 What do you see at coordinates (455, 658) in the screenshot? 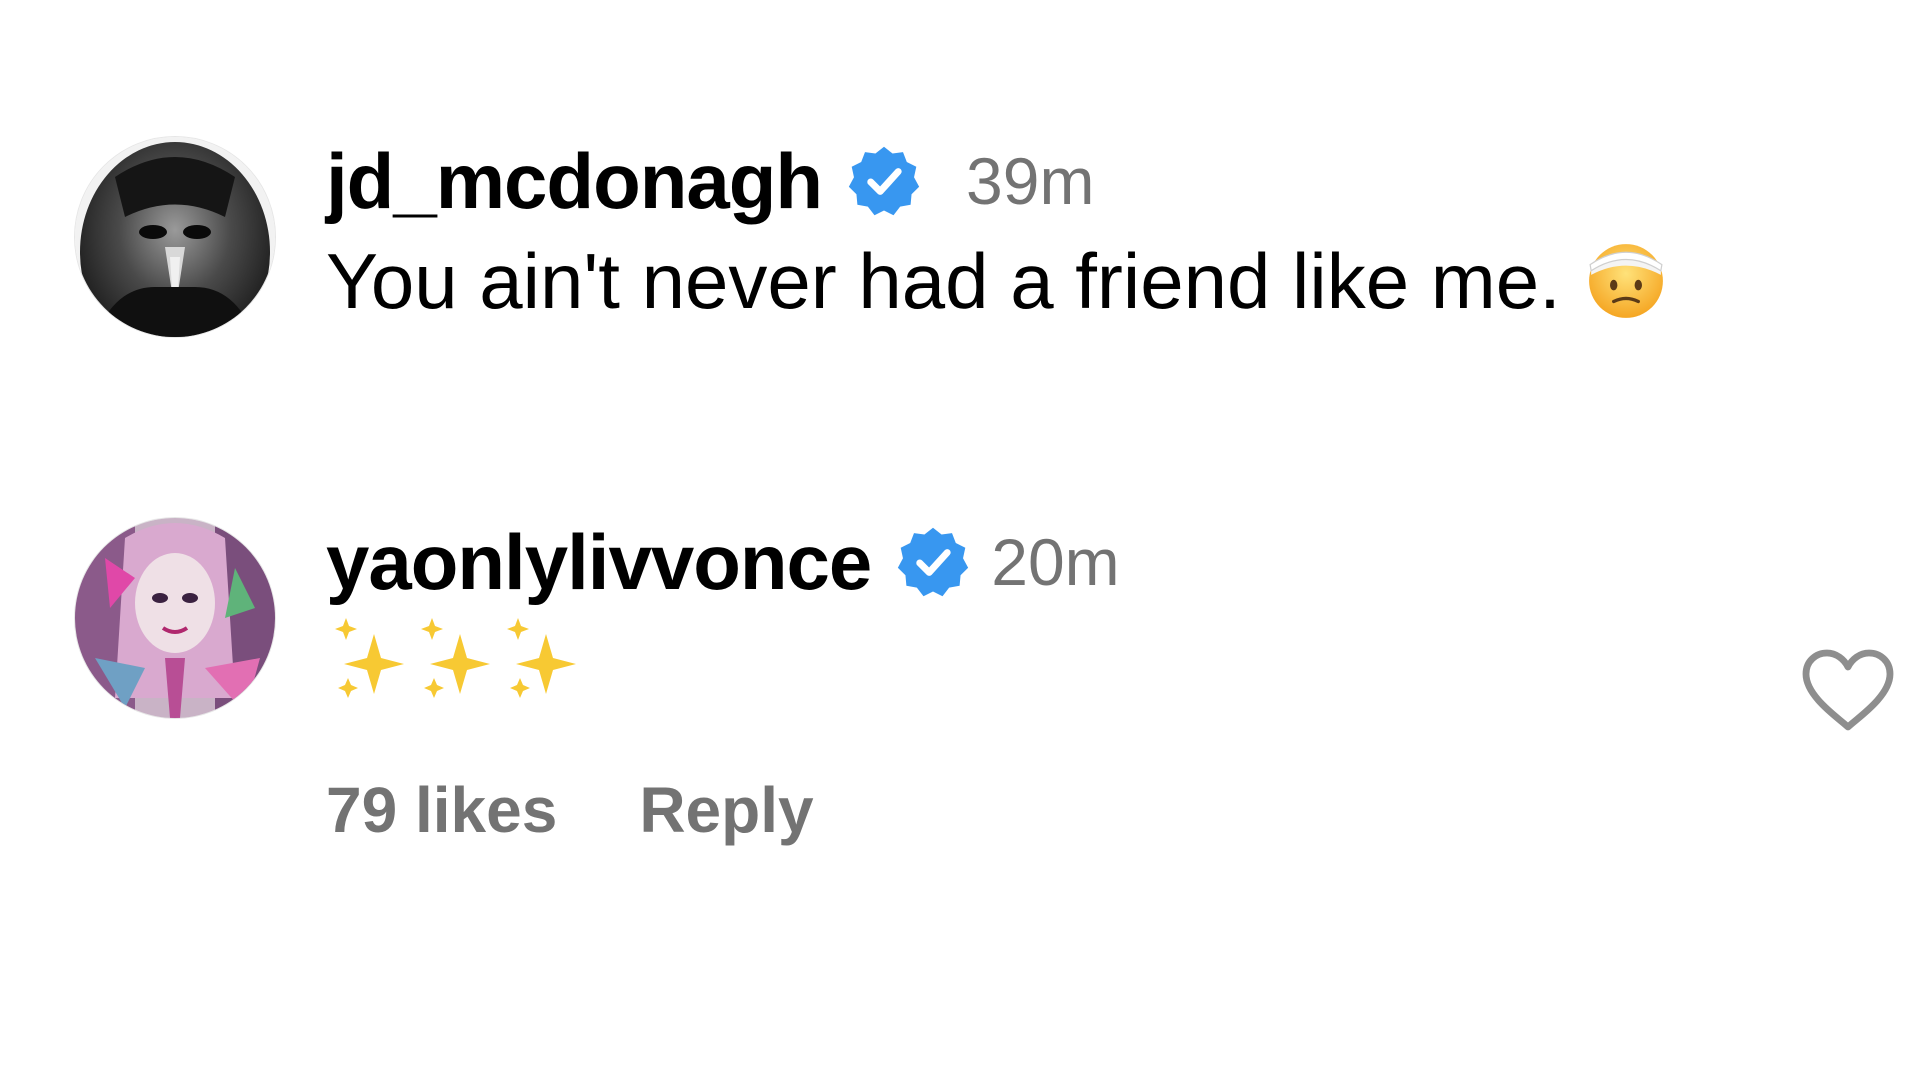
I see `sparkles-icon` at bounding box center [455, 658].